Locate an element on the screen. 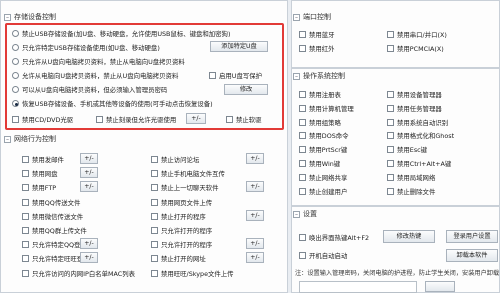 The image size is (500, 293). os-section-header: – 操作系统控制 is located at coordinates (319, 76).